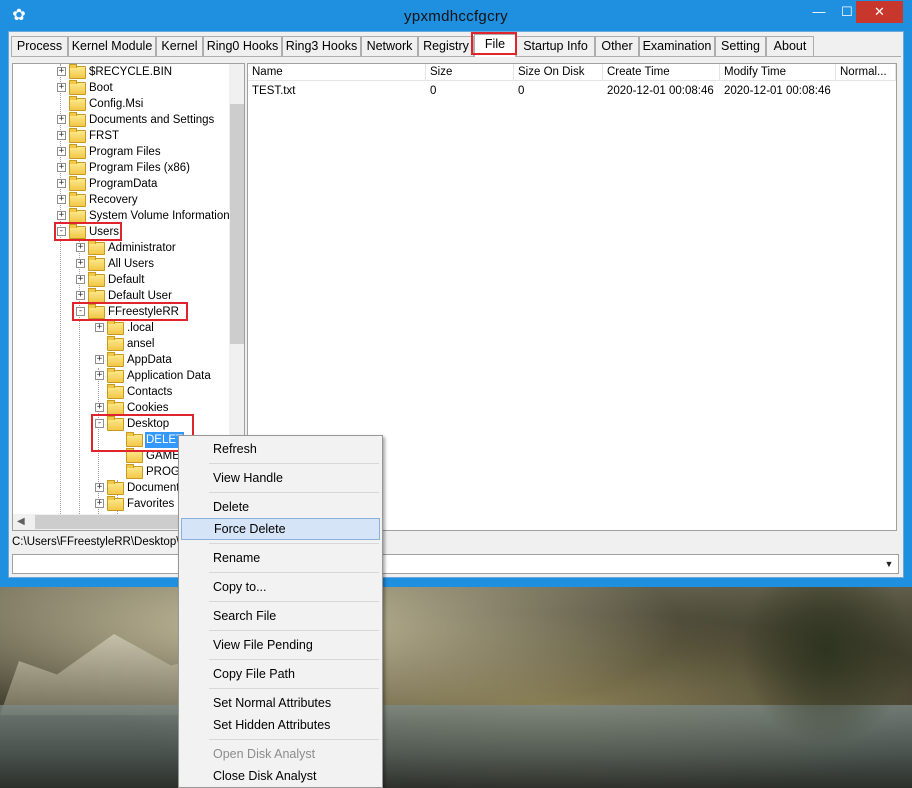 Image resolution: width=912 pixels, height=788 pixels. I want to click on title-bar: ✿ ypxmdhccfgcry — ☐ ✕, so click(456, 15).